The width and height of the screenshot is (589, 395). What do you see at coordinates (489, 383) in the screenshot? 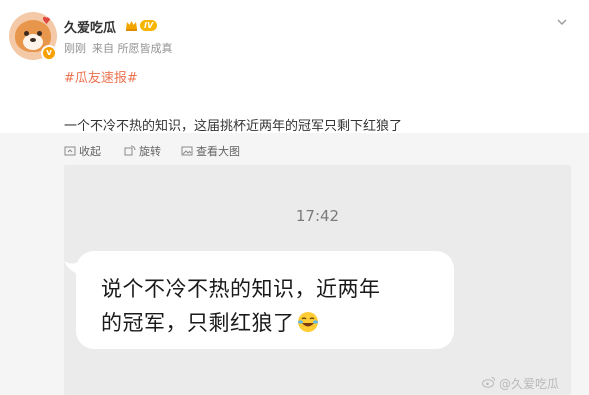
I see `weibo-logo-icon` at bounding box center [489, 383].